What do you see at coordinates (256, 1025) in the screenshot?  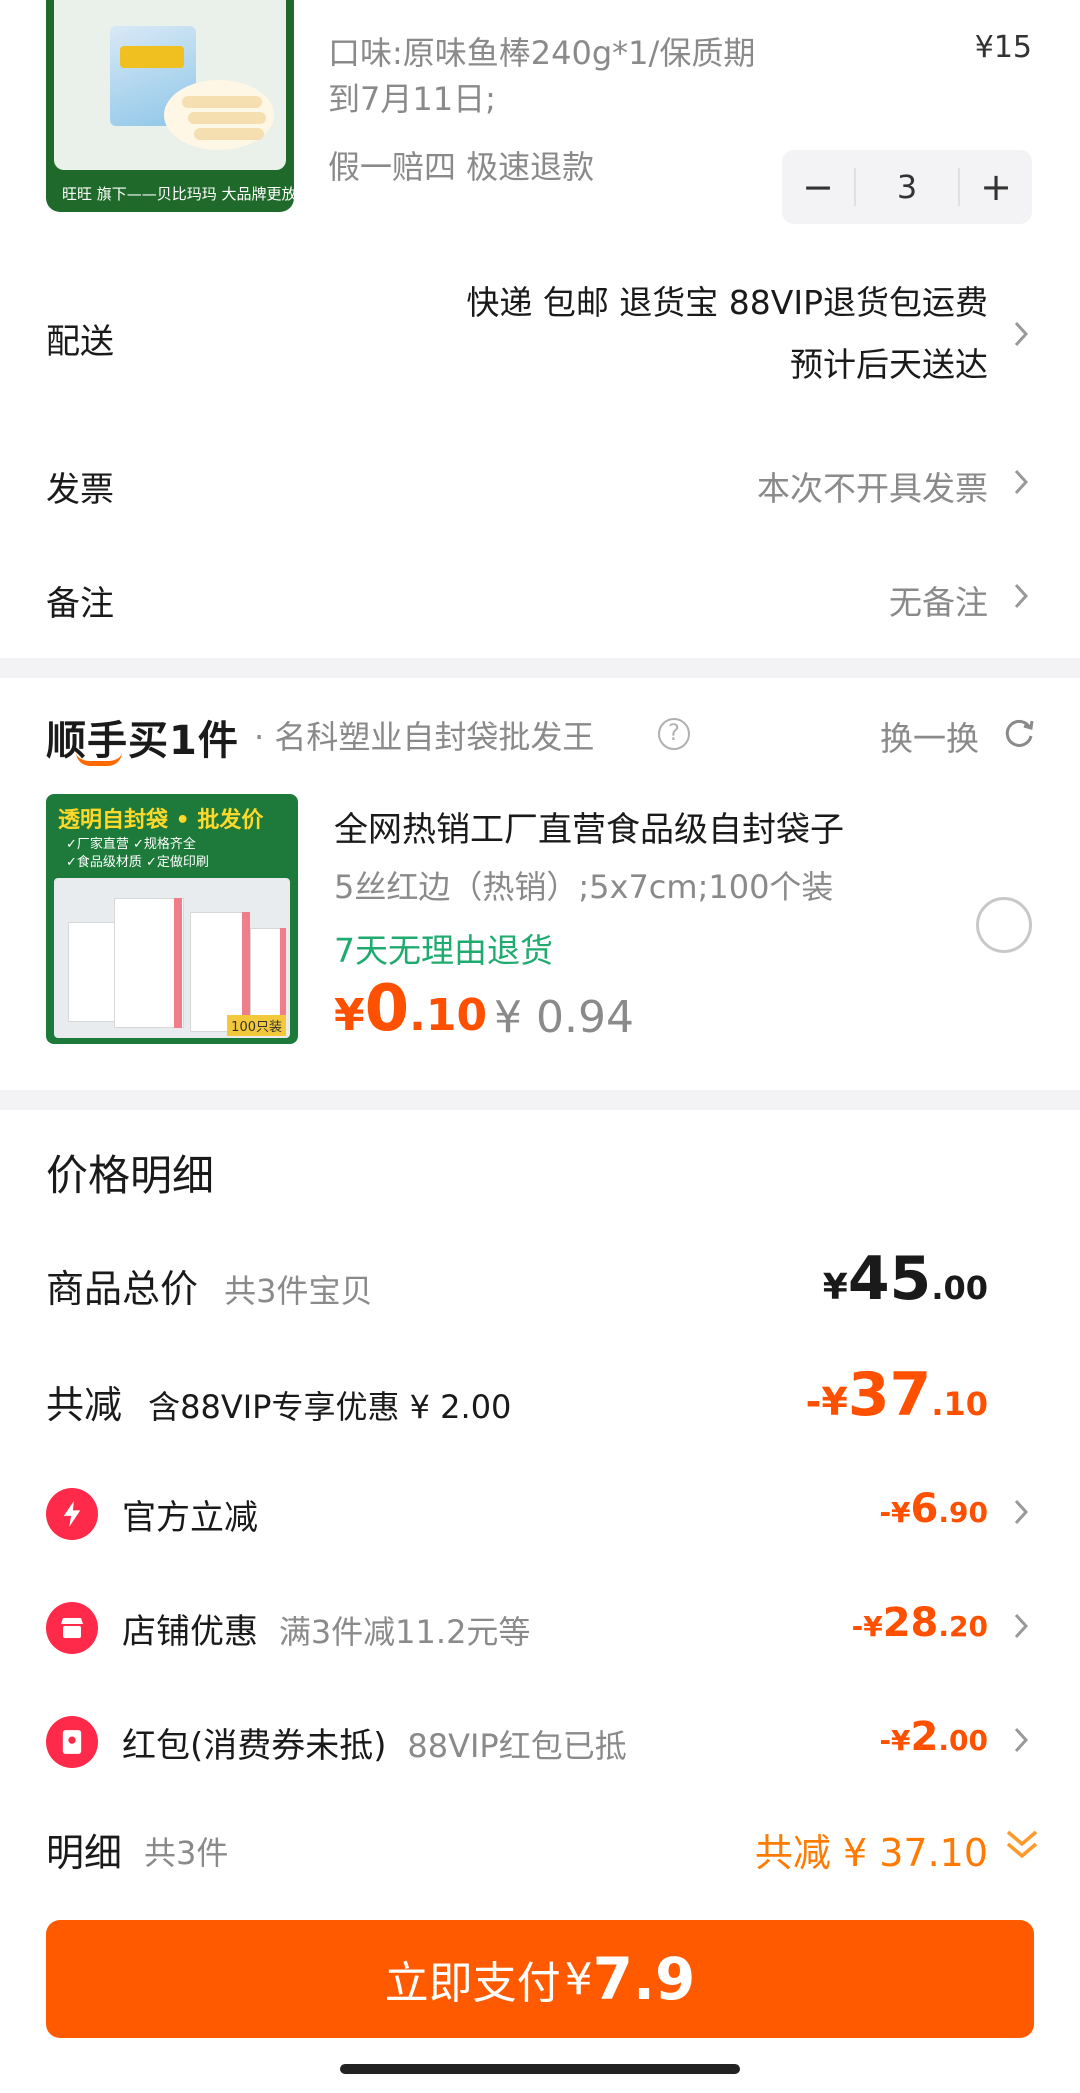 I see `bag-count-badge: 100只装` at bounding box center [256, 1025].